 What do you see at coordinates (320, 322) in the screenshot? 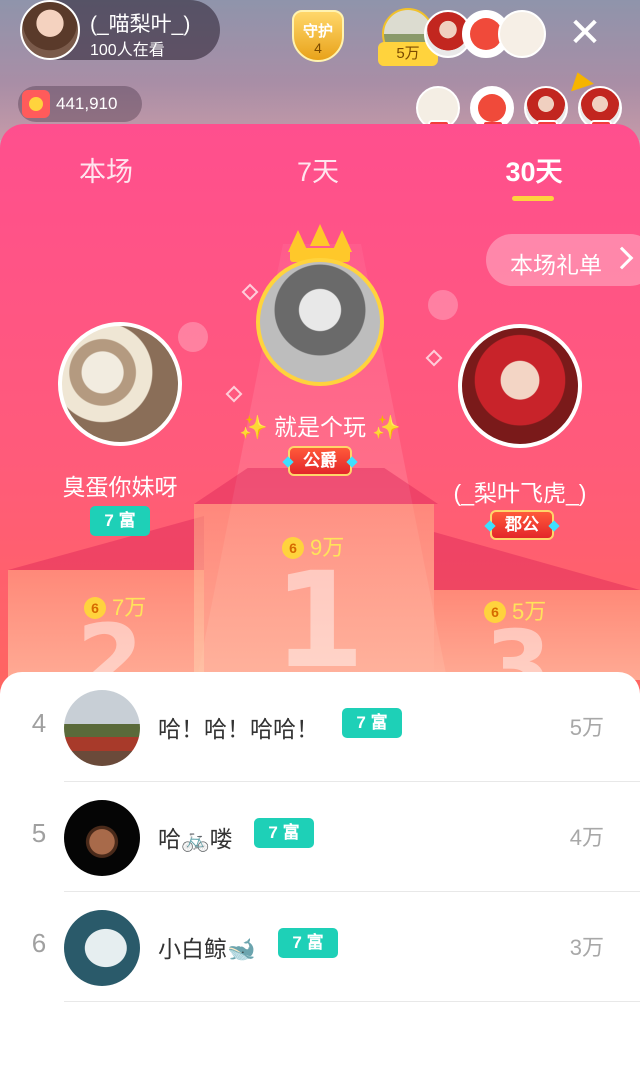
I see `first-place-avatar` at bounding box center [320, 322].